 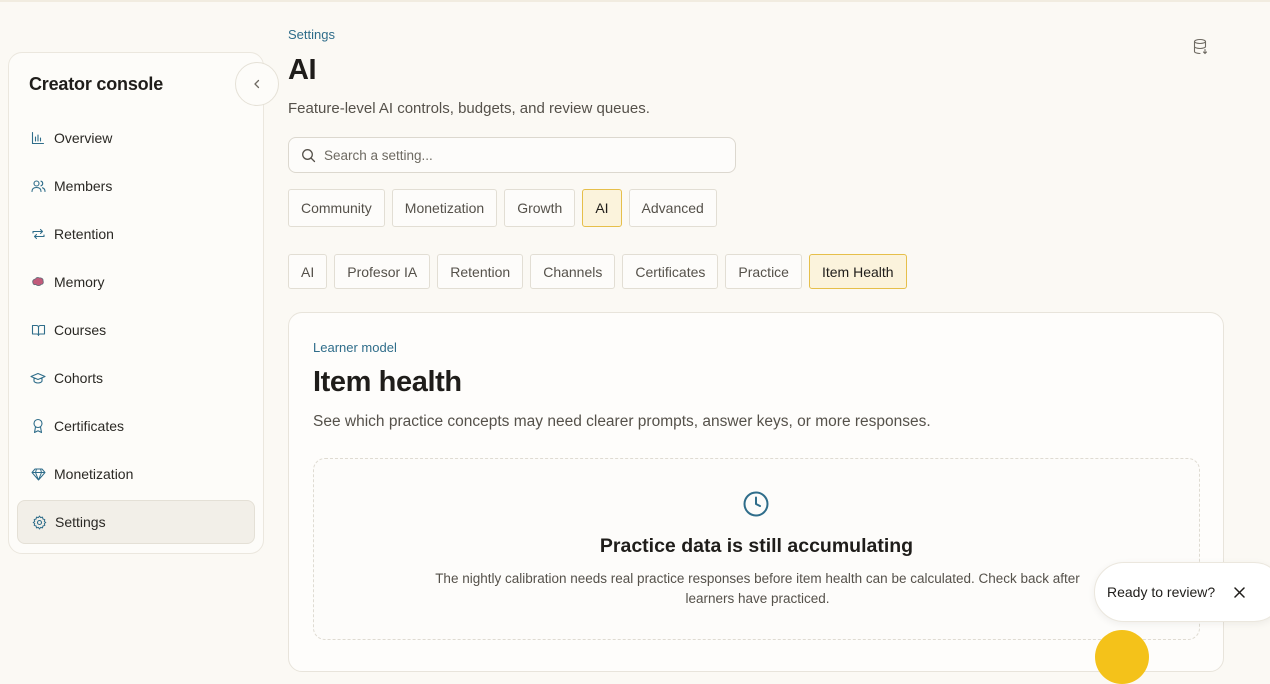 What do you see at coordinates (1161, 592) in the screenshot?
I see `toast-text: Ready to review?` at bounding box center [1161, 592].